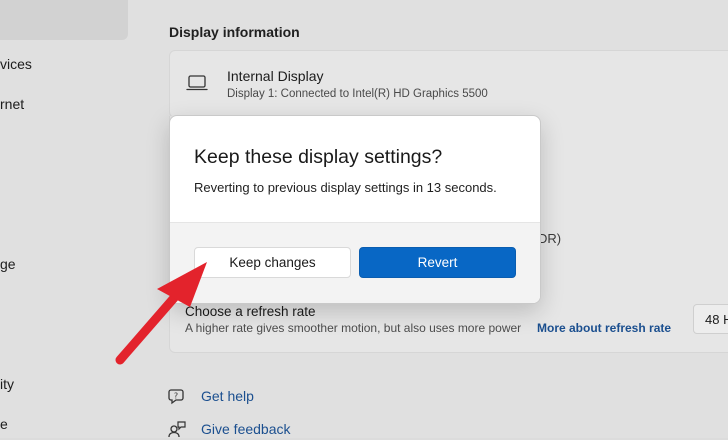  What do you see at coordinates (12, 104) in the screenshot?
I see `sidebar-item-internet: rnet` at bounding box center [12, 104].